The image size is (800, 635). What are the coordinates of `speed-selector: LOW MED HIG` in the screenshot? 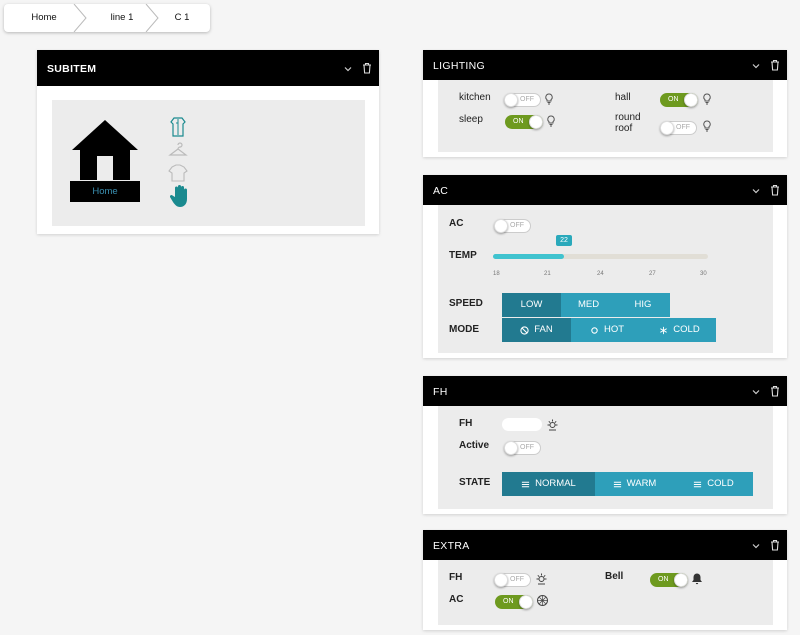 It's located at (586, 305).